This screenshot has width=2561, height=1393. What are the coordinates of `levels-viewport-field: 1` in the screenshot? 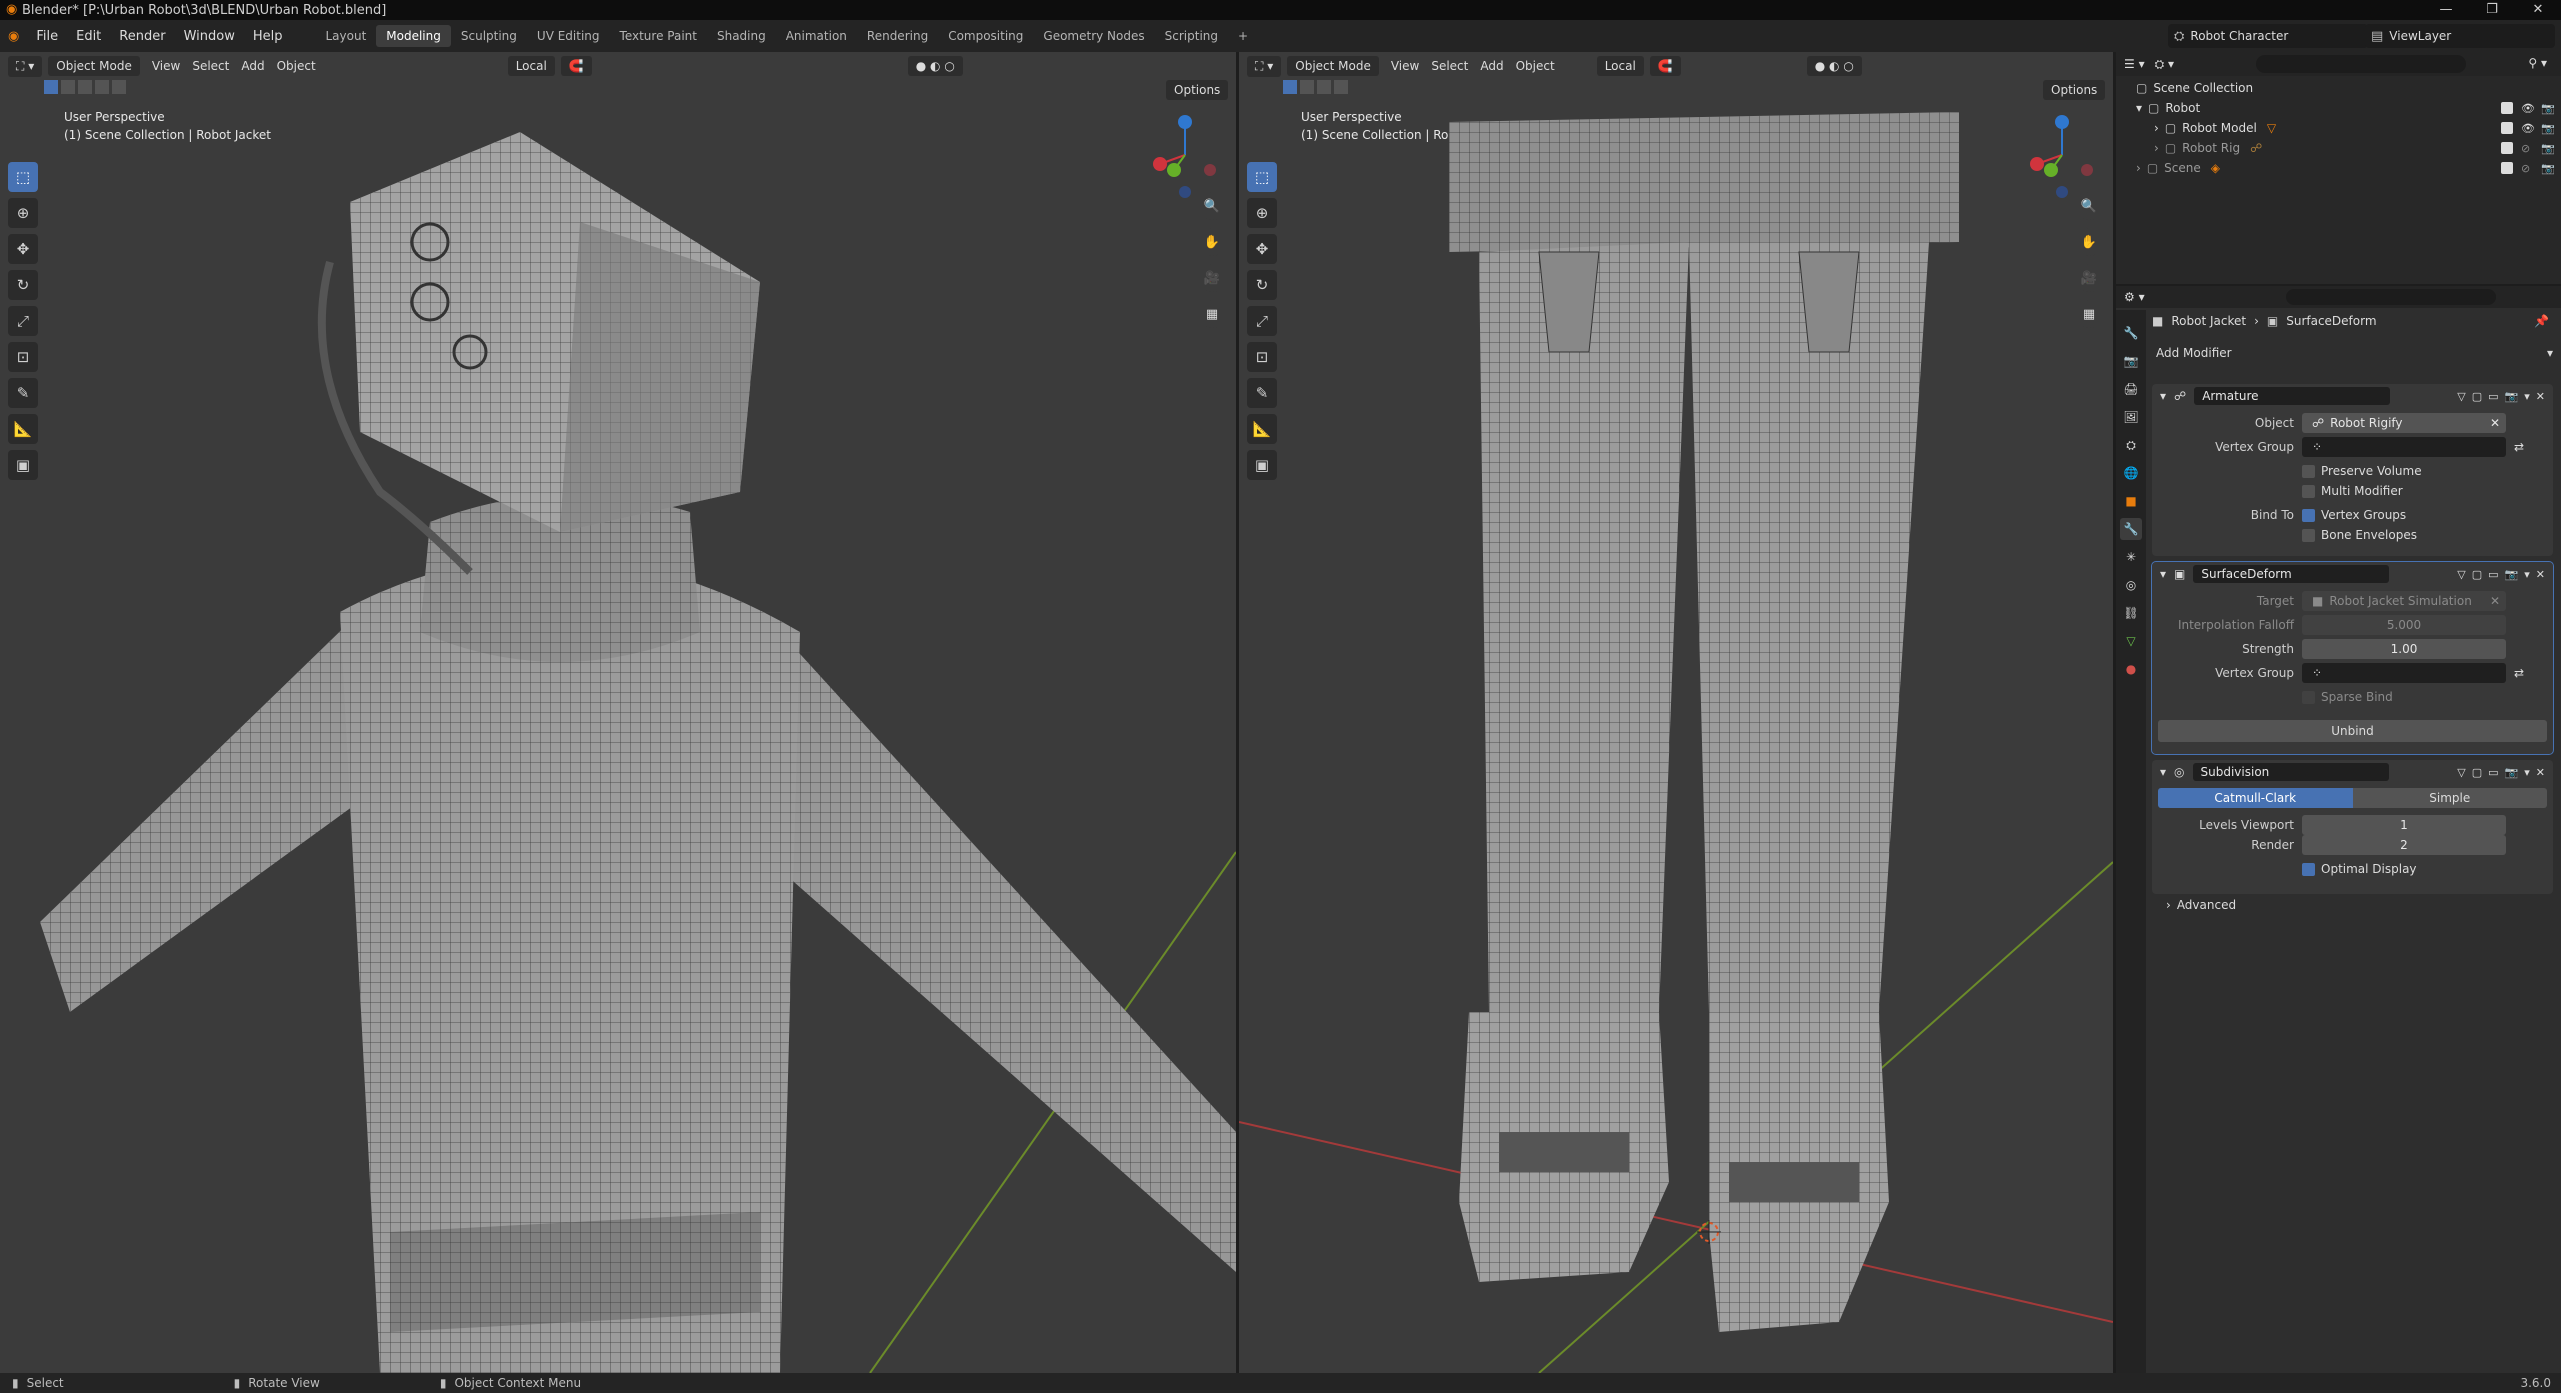 It's located at (2404, 825).